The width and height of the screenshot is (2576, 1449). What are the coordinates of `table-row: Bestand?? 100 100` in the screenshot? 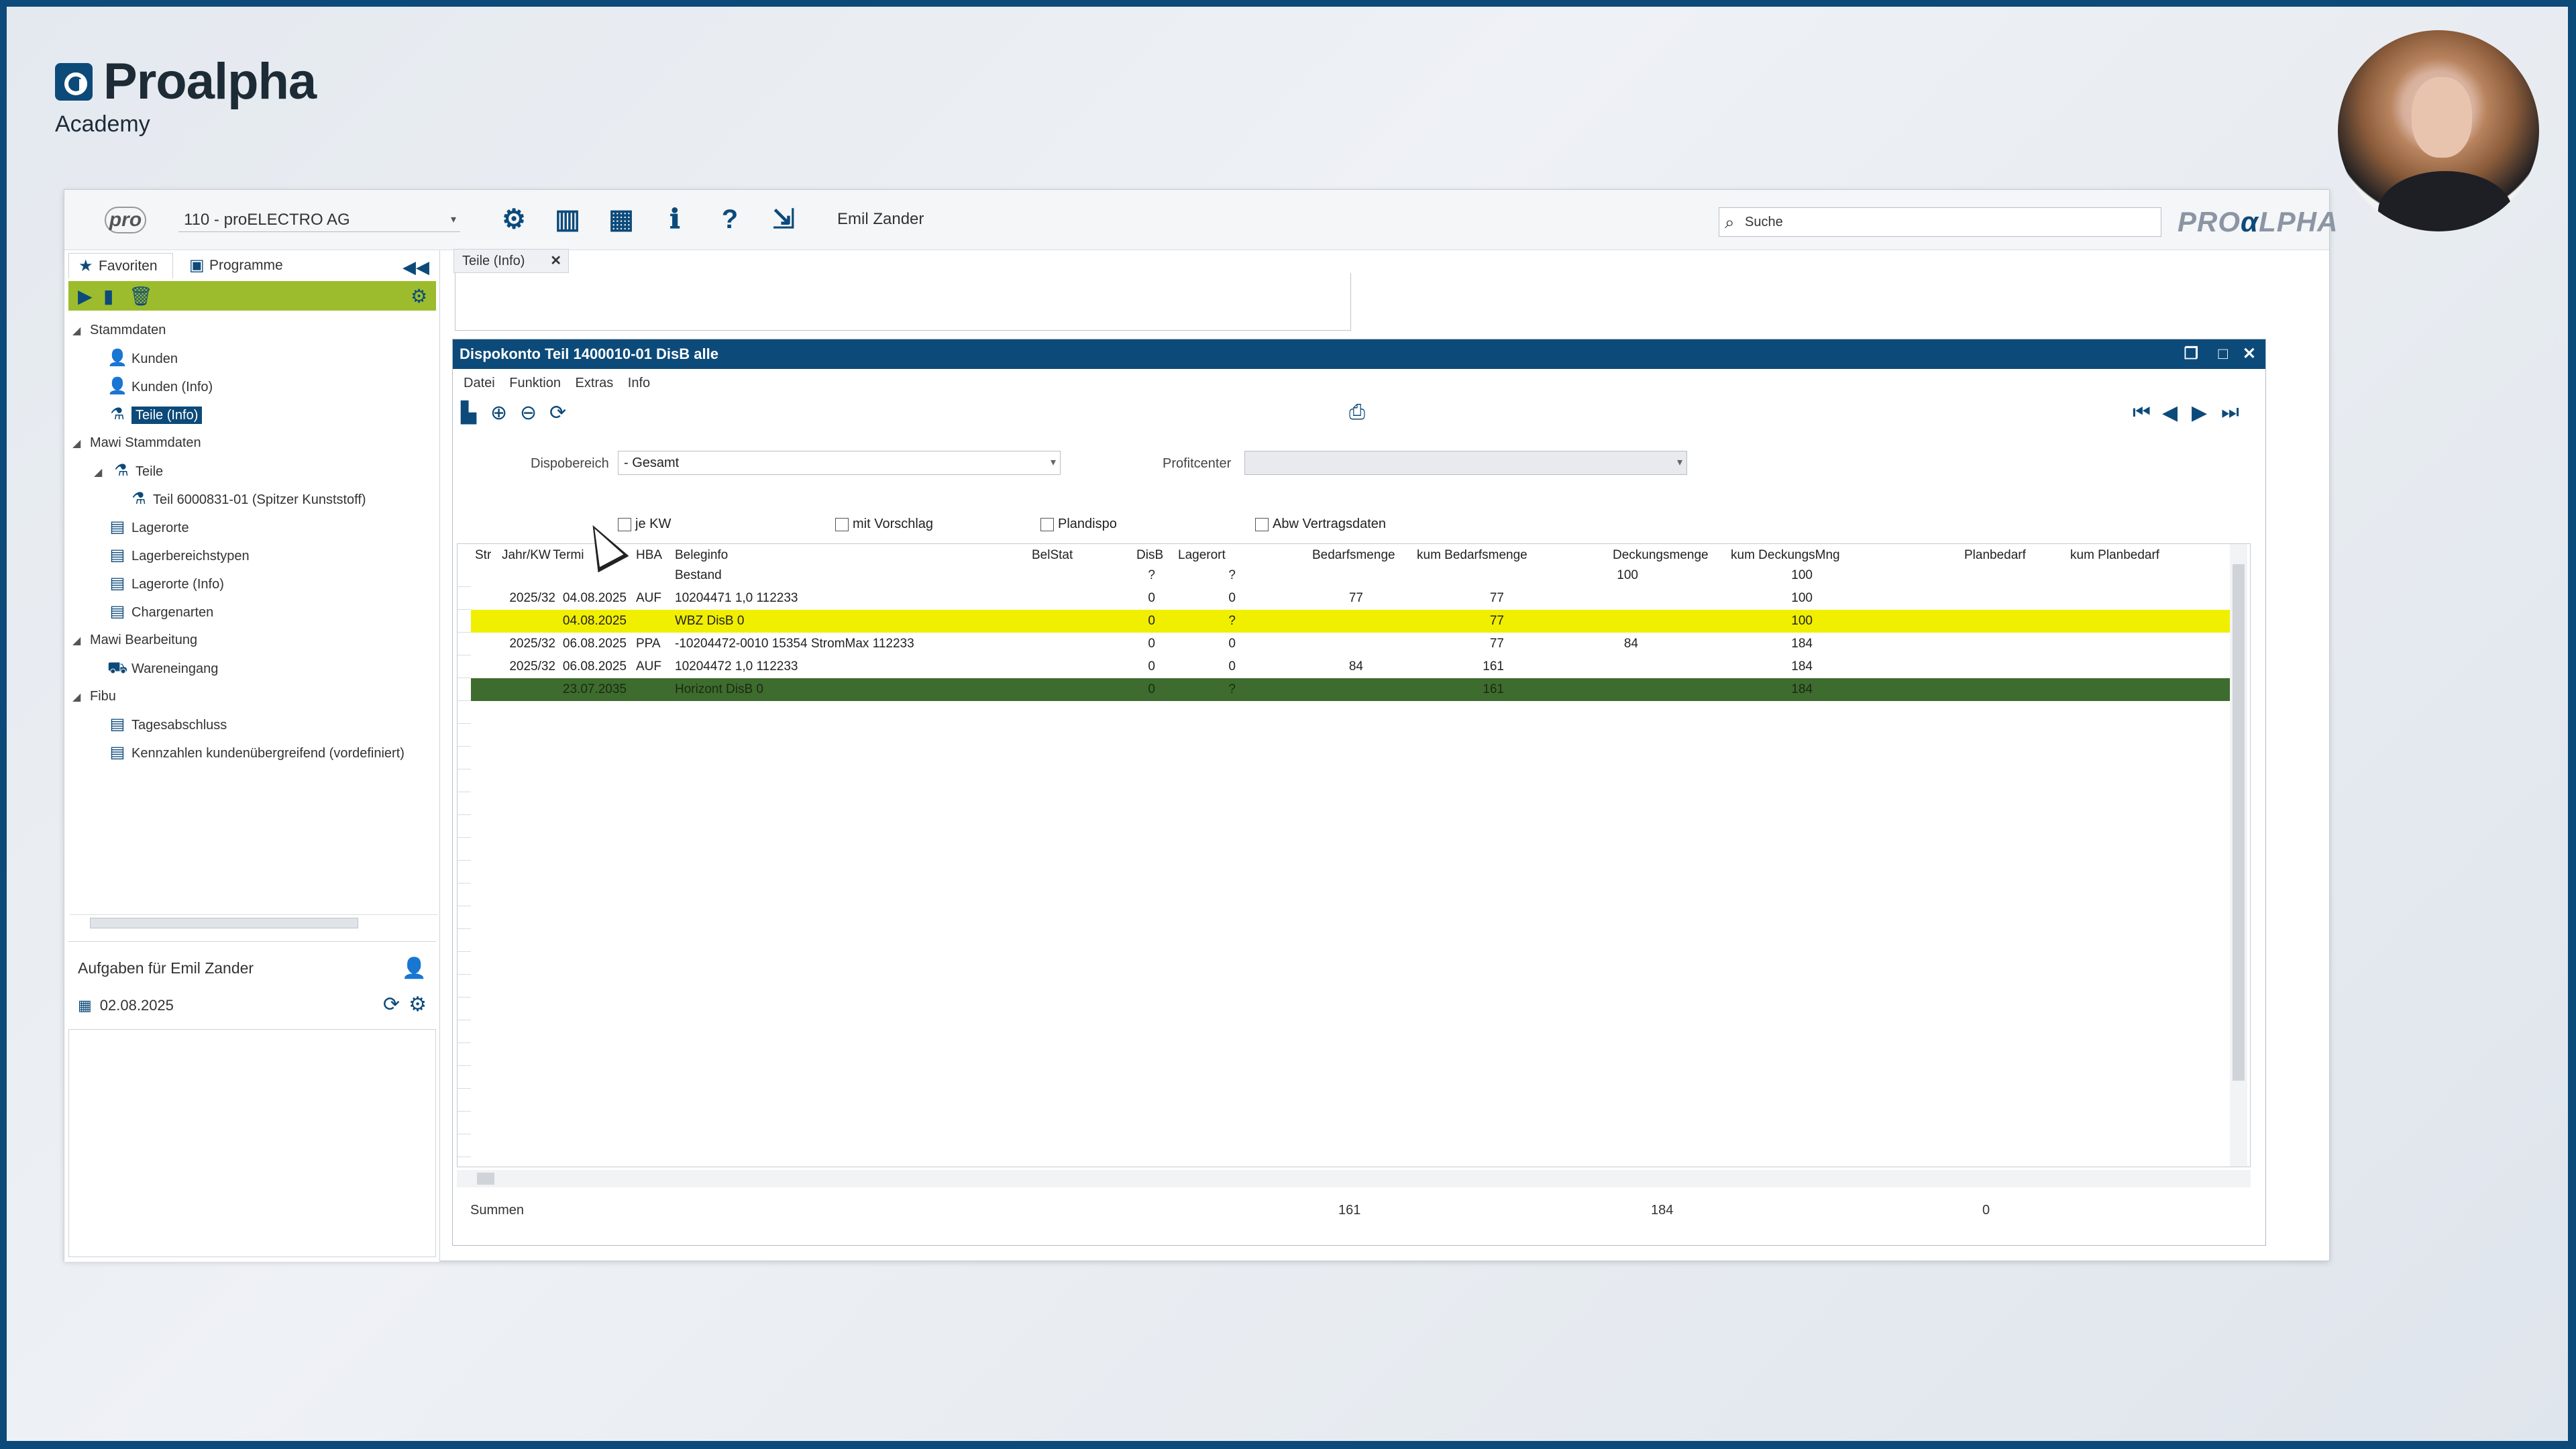 It's located at (1356, 575).